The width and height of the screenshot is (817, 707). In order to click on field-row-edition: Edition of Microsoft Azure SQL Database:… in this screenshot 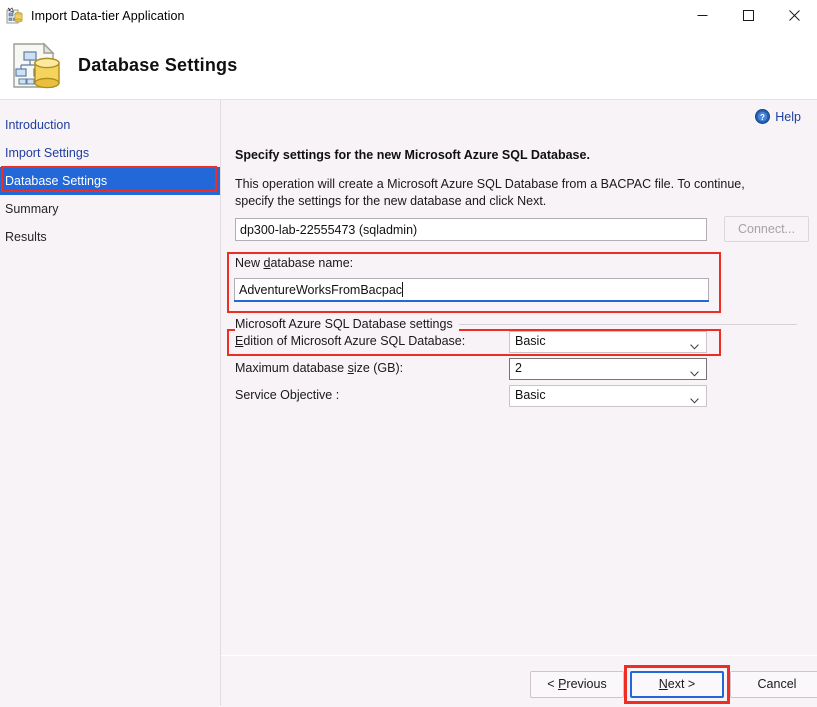, I will do `click(516, 342)`.